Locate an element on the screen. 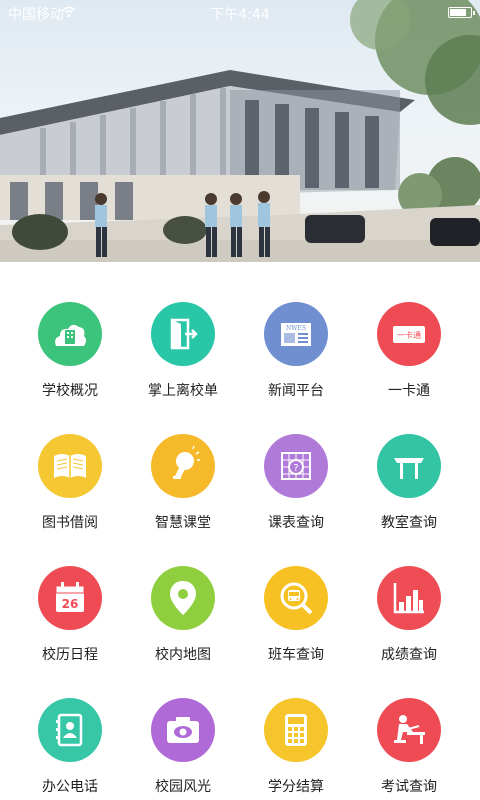 Image resolution: width=480 pixels, height=800 pixels. bus-search-icon is located at coordinates (296, 598).